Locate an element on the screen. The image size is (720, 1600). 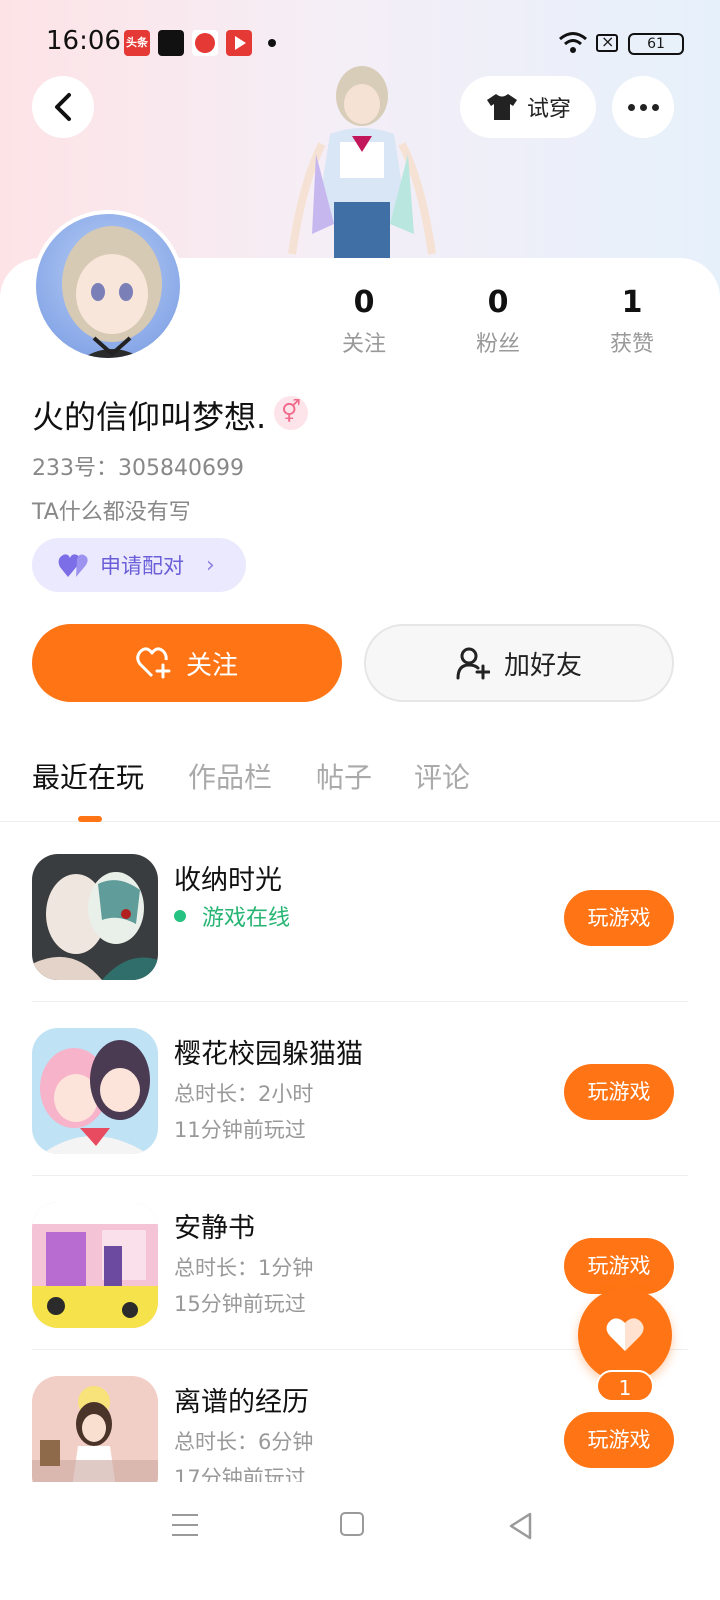
chevron-left-icon is located at coordinates (63, 107).